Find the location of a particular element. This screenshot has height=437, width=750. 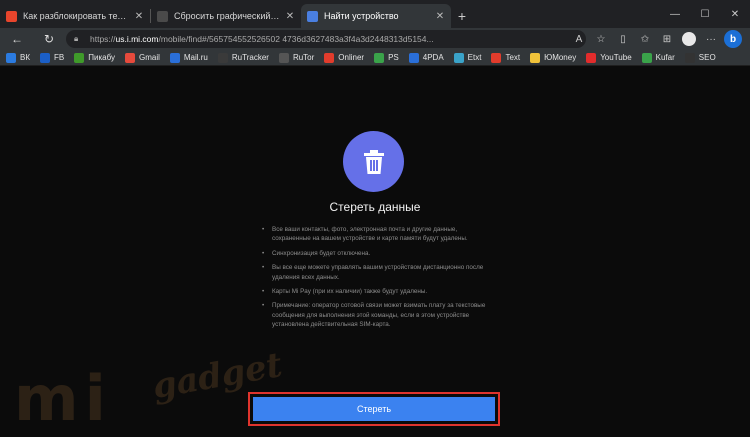

toolbar-actions: A ☆ ▯ ✩ ⊞ ··· b is located at coordinates (656, 39).